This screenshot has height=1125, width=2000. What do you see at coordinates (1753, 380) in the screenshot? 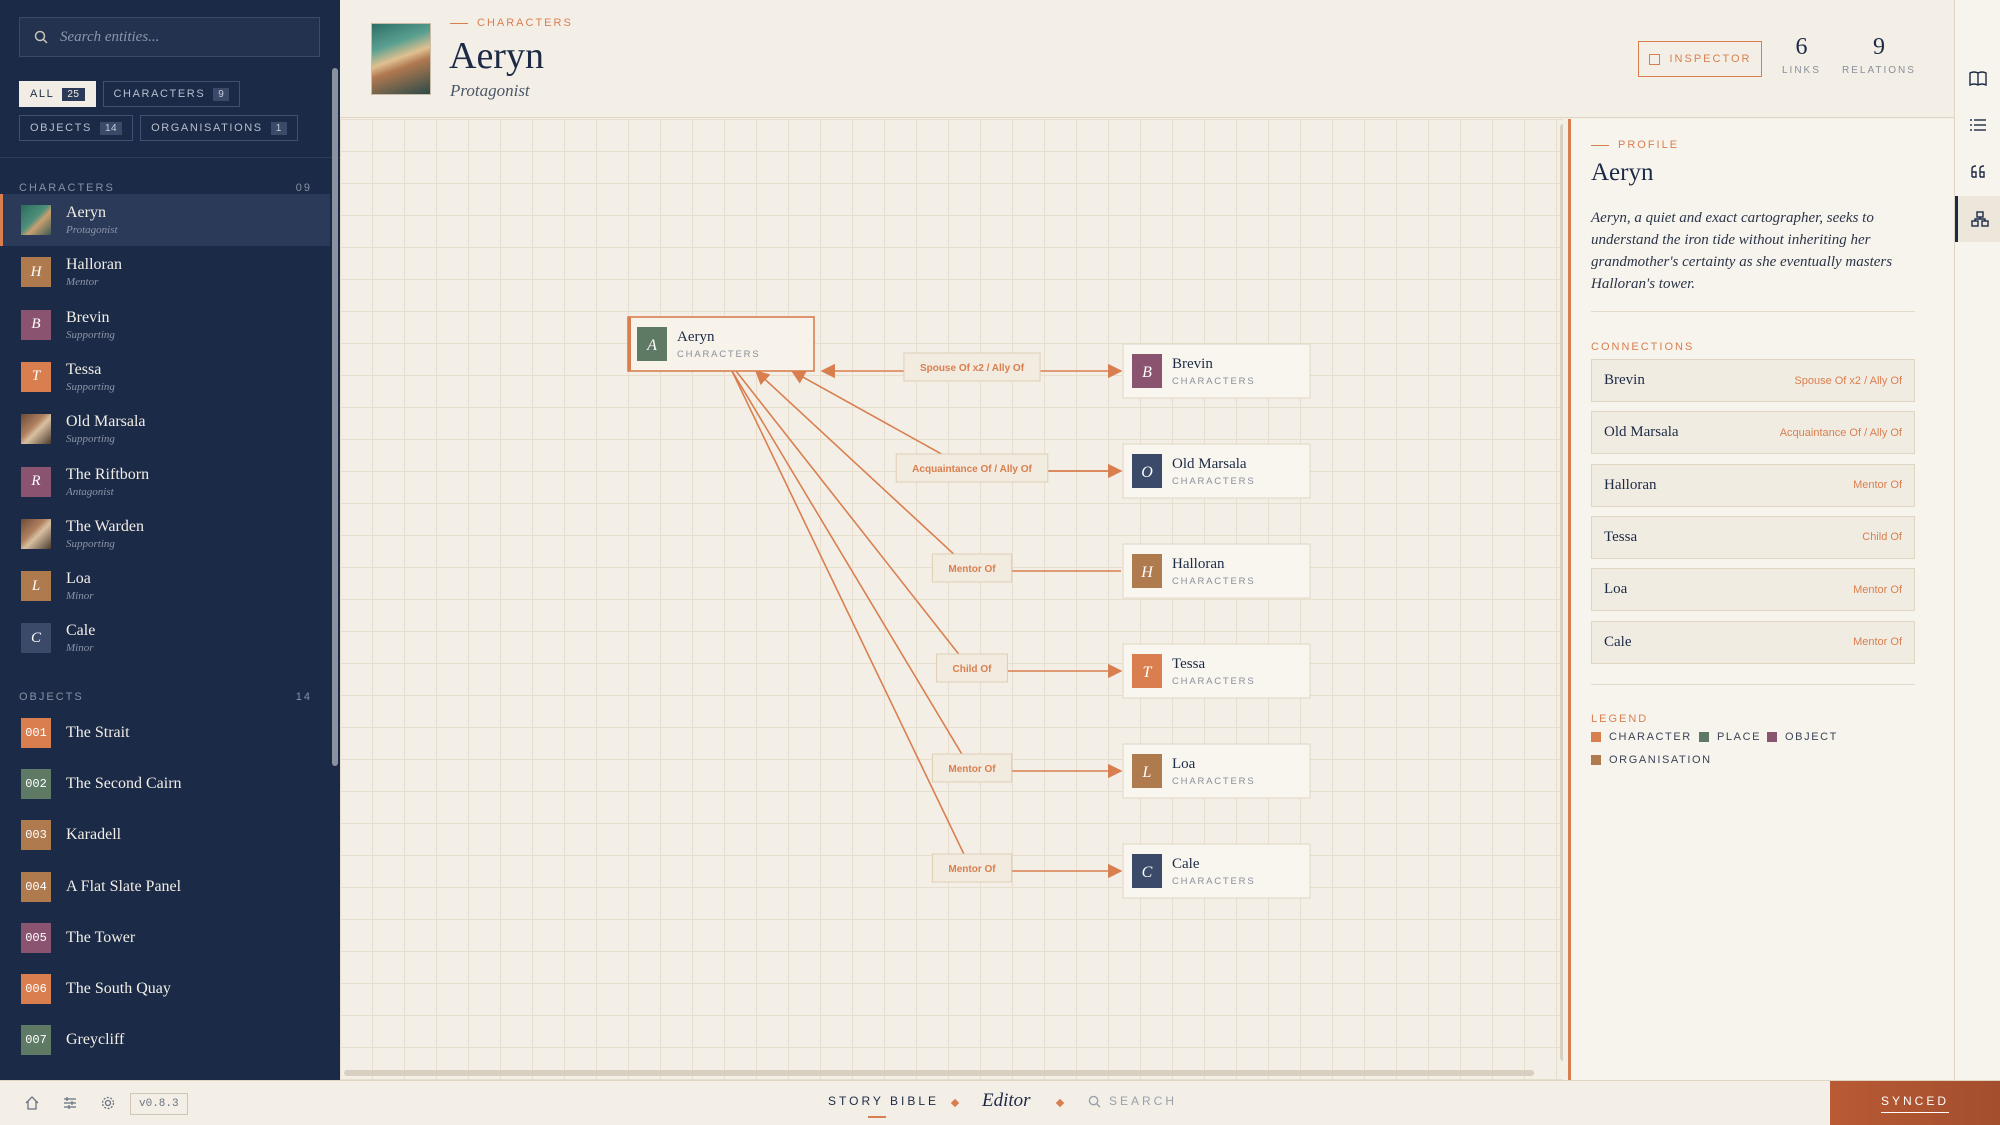
I see `connection-brevin: Brevin Spouse Of x2 / Ally Of` at bounding box center [1753, 380].